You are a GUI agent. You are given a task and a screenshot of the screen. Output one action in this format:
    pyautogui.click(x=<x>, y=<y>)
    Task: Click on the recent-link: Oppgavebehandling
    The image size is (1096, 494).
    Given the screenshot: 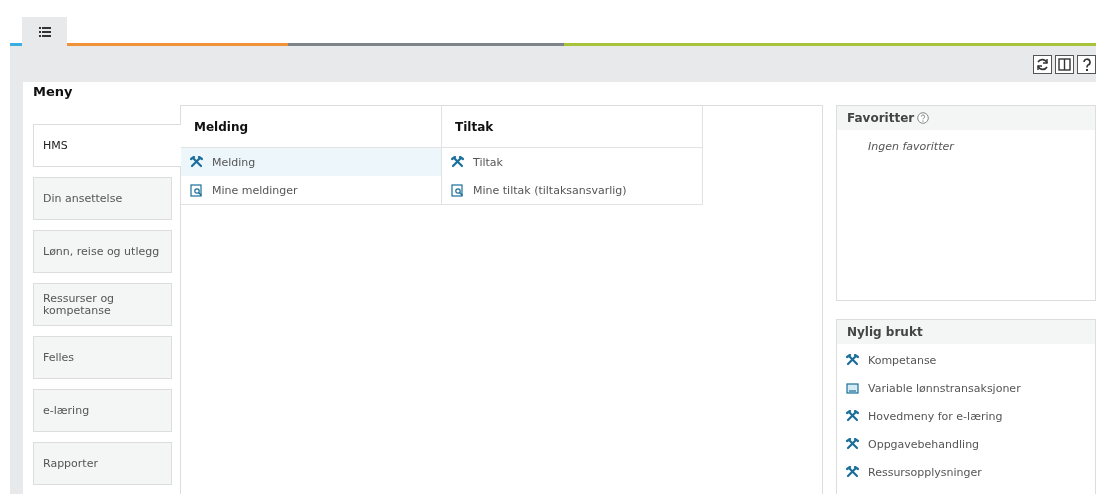 What is the action you would take?
    pyautogui.click(x=924, y=444)
    